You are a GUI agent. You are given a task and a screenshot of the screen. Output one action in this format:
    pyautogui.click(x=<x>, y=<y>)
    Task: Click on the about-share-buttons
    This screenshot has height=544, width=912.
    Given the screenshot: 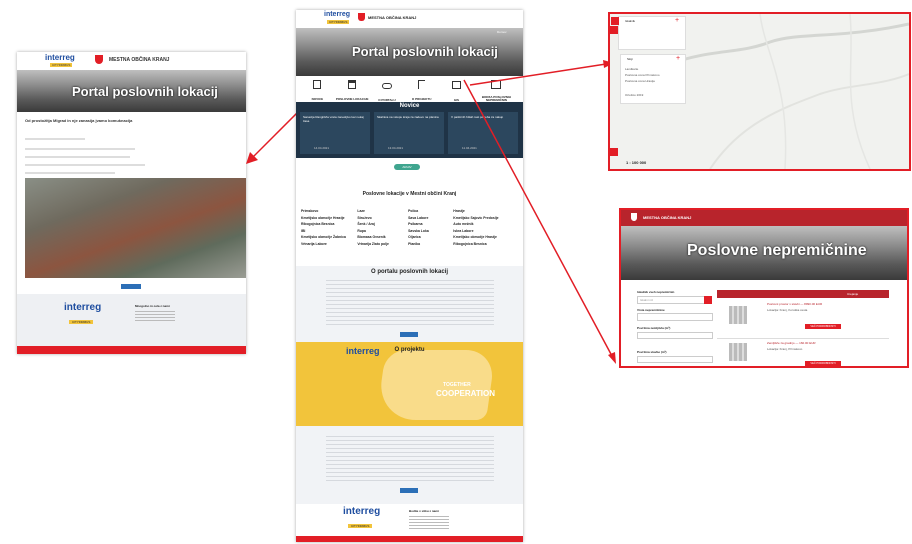 What is the action you would take?
    pyautogui.click(x=409, y=334)
    